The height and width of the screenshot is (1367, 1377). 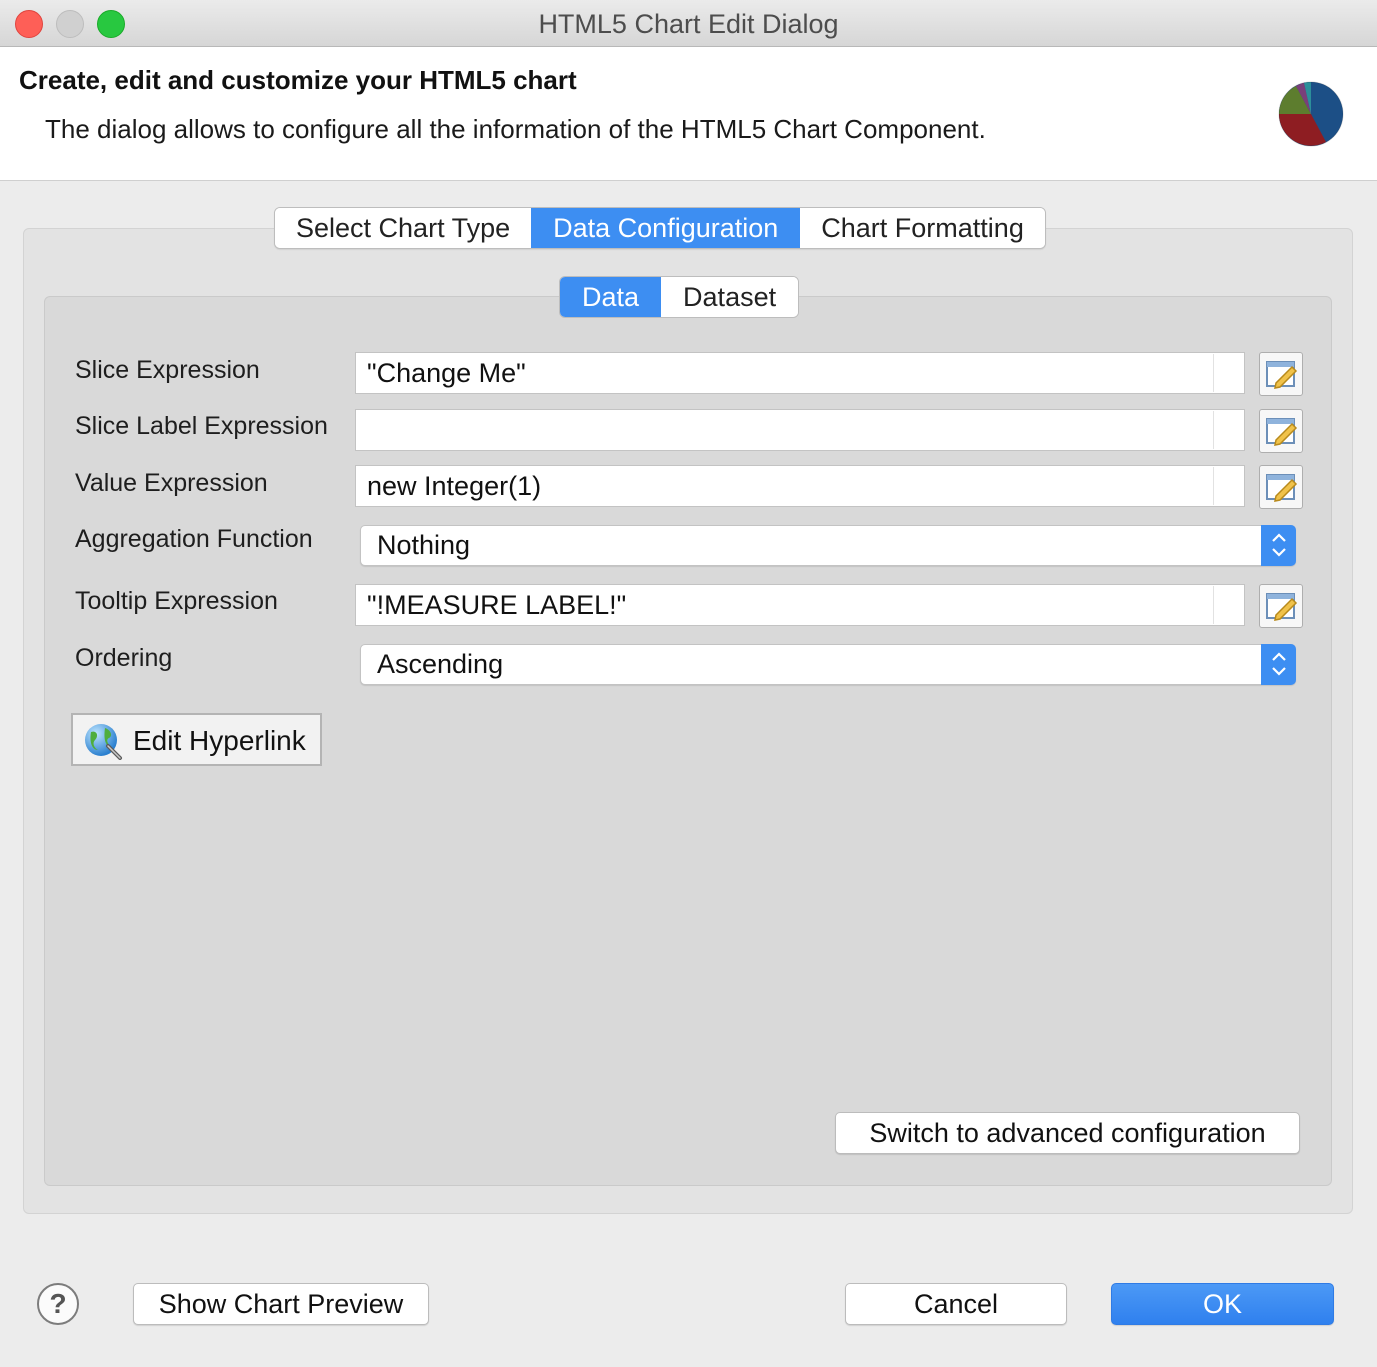 What do you see at coordinates (167, 370) in the screenshot?
I see `slice-expression-label: Slice Expression` at bounding box center [167, 370].